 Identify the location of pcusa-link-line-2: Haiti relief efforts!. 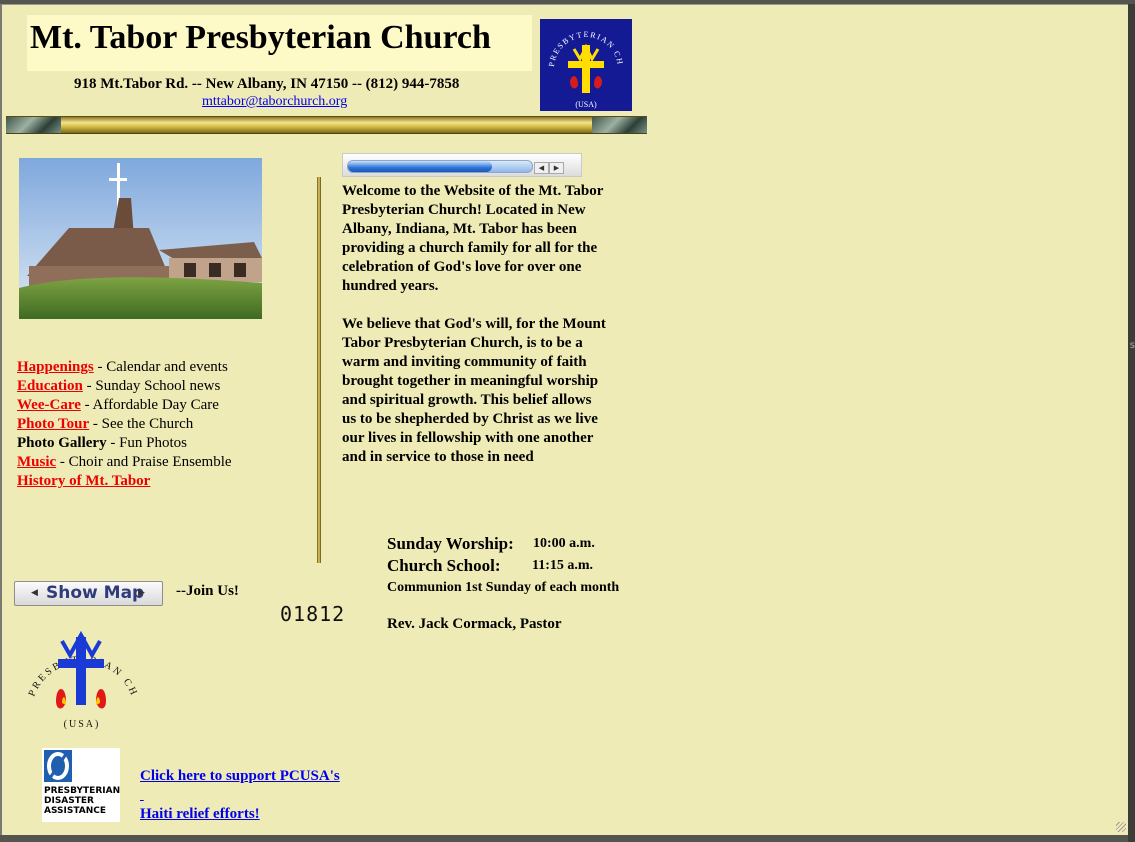
(240, 814).